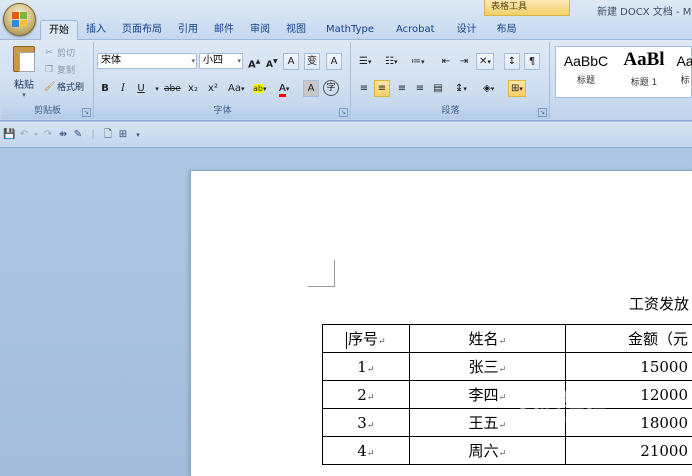 This screenshot has width=692, height=476. I want to click on table-row: 1↵ 张三↵ 15000, so click(507, 366).